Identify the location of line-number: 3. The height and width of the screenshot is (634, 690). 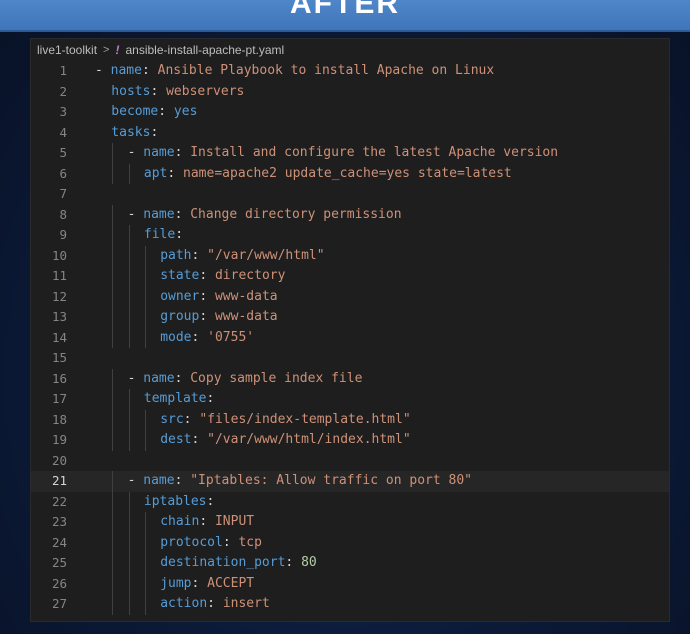
(63, 111).